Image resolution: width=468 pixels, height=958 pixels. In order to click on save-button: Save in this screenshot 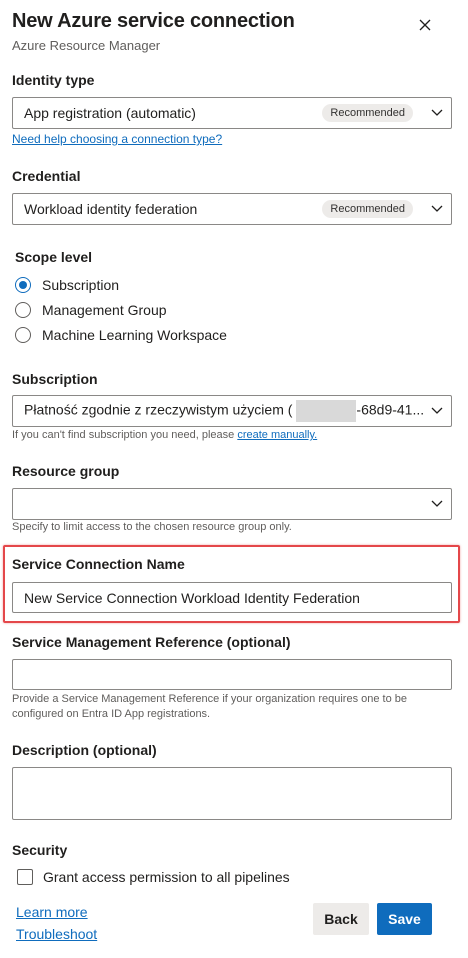, I will do `click(404, 919)`.